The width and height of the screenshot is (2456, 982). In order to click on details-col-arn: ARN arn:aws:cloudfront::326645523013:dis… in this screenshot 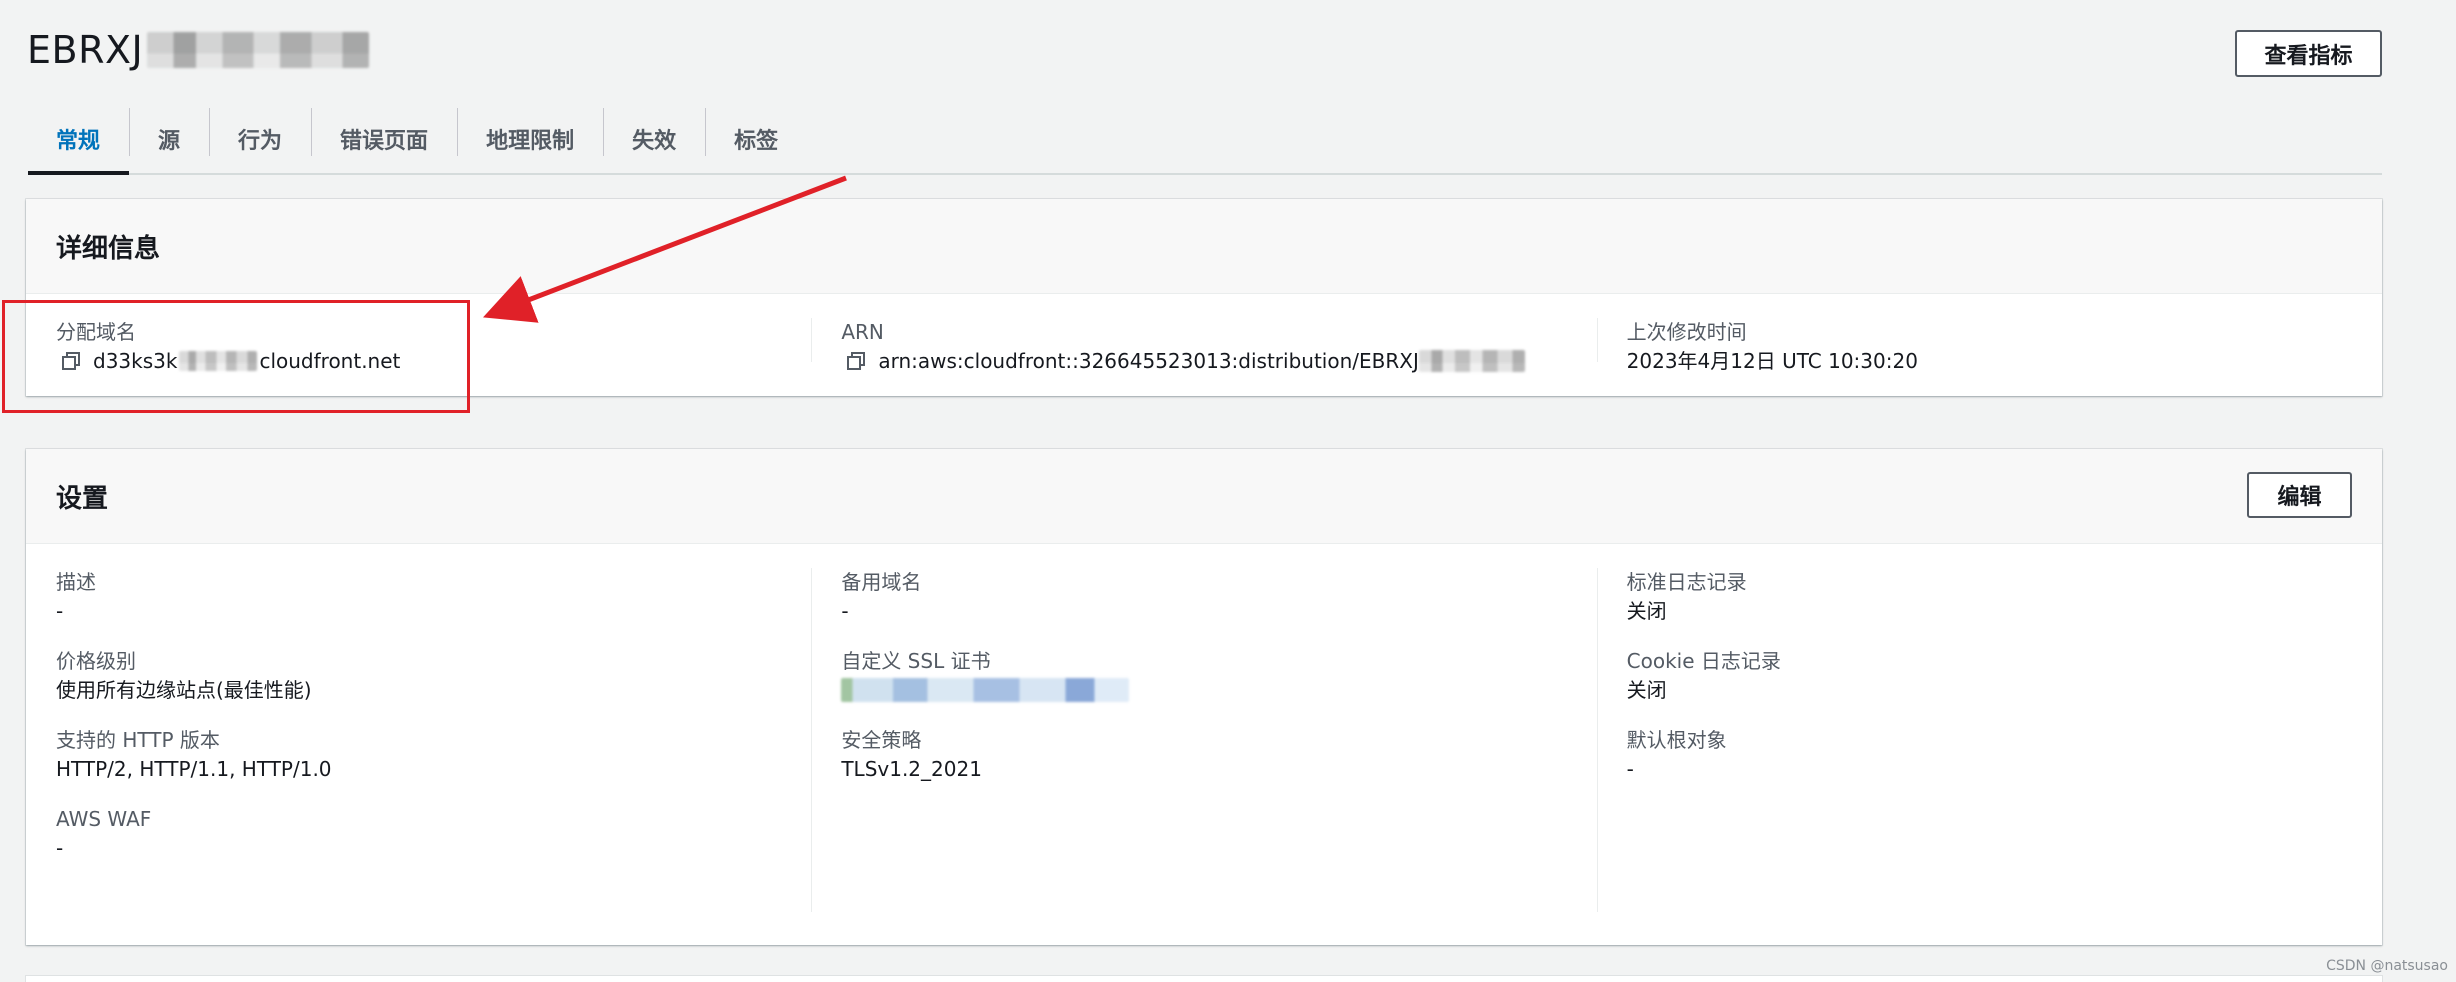, I will do `click(1203, 345)`.